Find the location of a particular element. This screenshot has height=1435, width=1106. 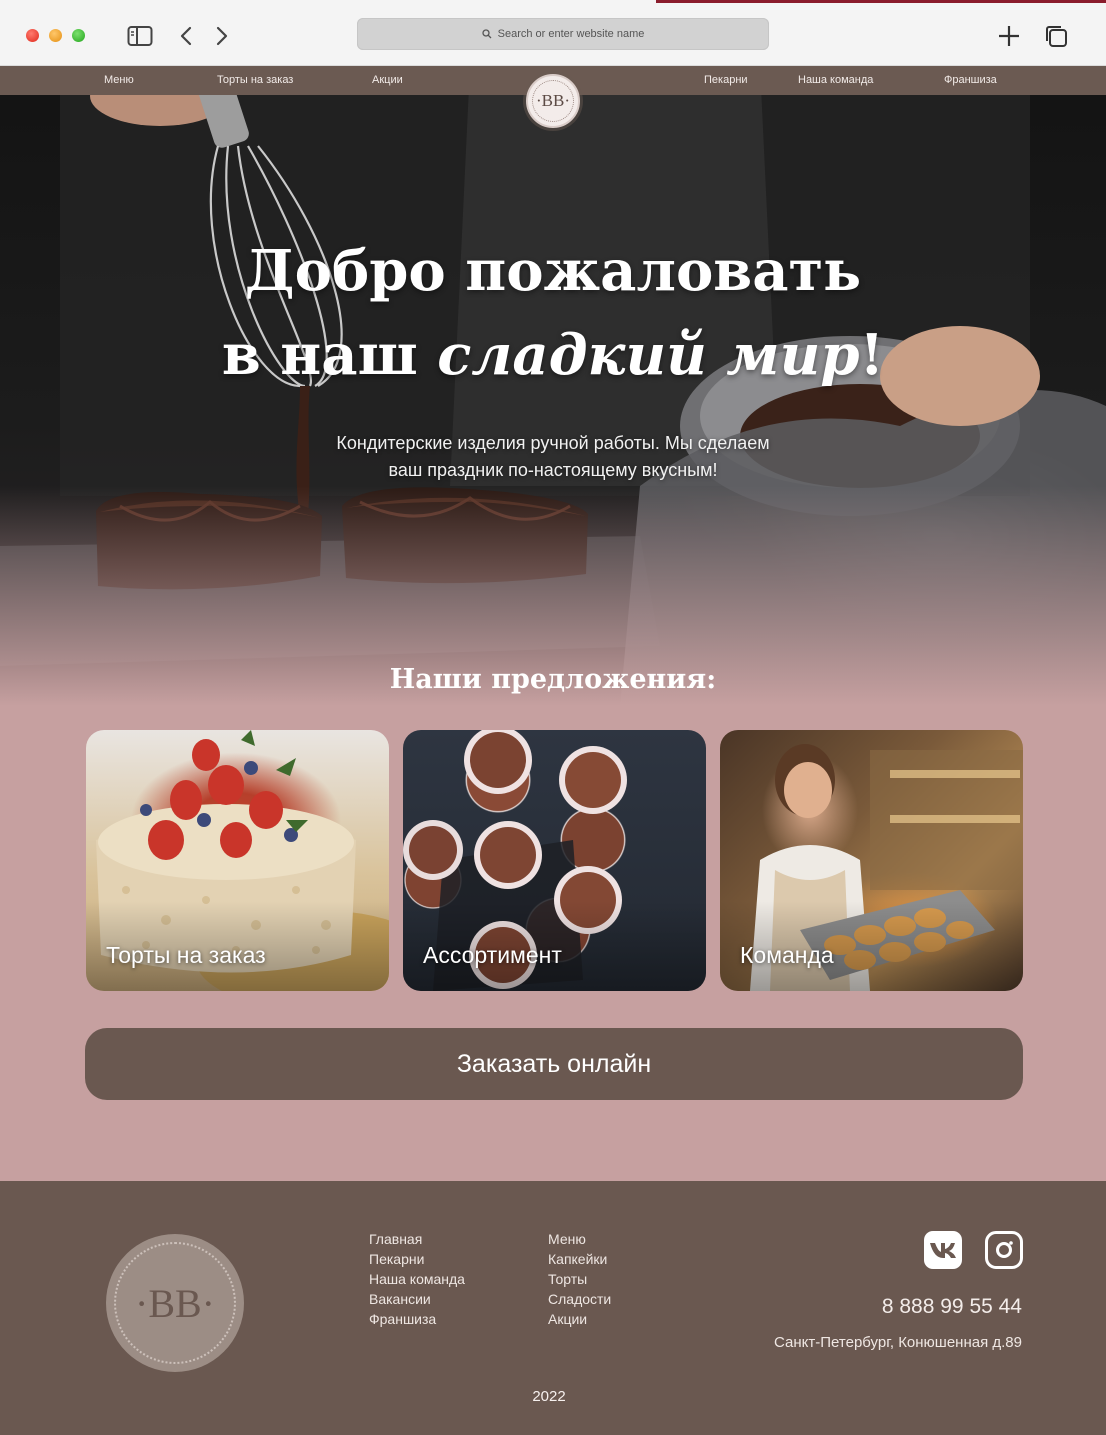

address-bar: Search or enter website name is located at coordinates (563, 34).